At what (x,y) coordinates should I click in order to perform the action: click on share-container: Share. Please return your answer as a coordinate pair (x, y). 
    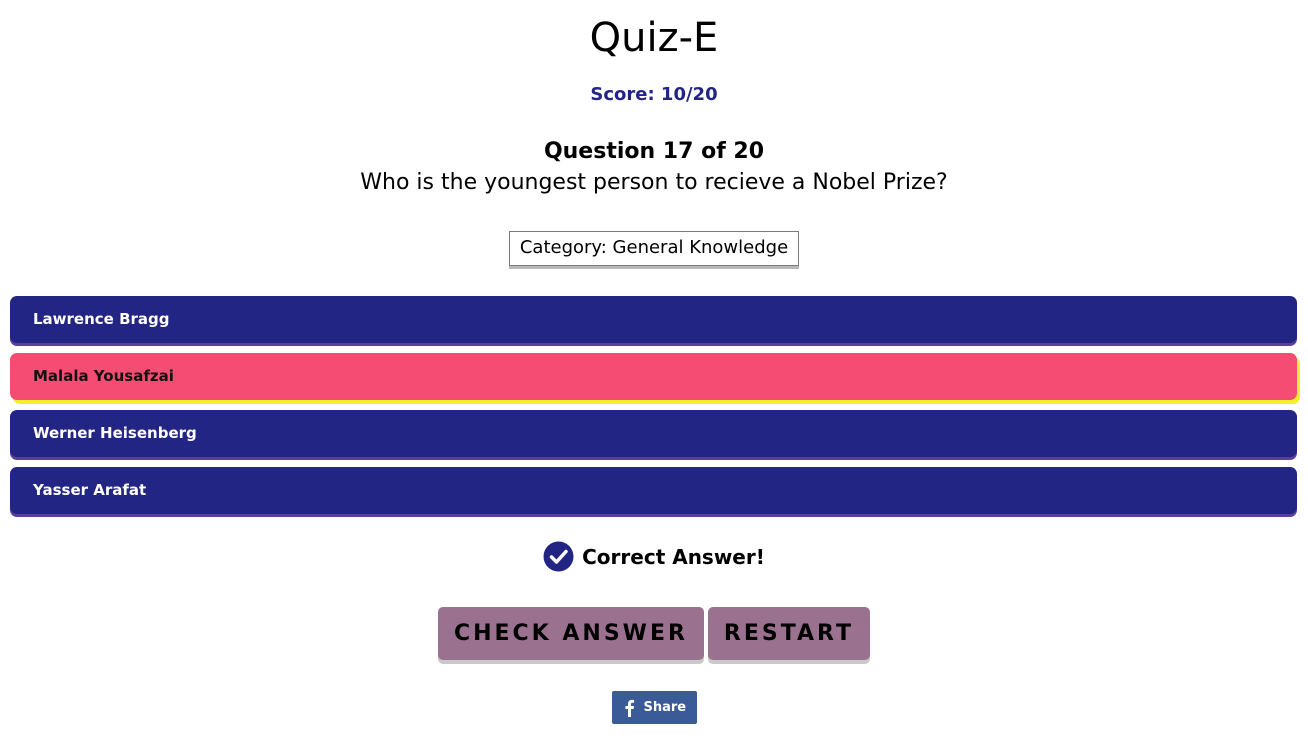
    Looking at the image, I should click on (654, 707).